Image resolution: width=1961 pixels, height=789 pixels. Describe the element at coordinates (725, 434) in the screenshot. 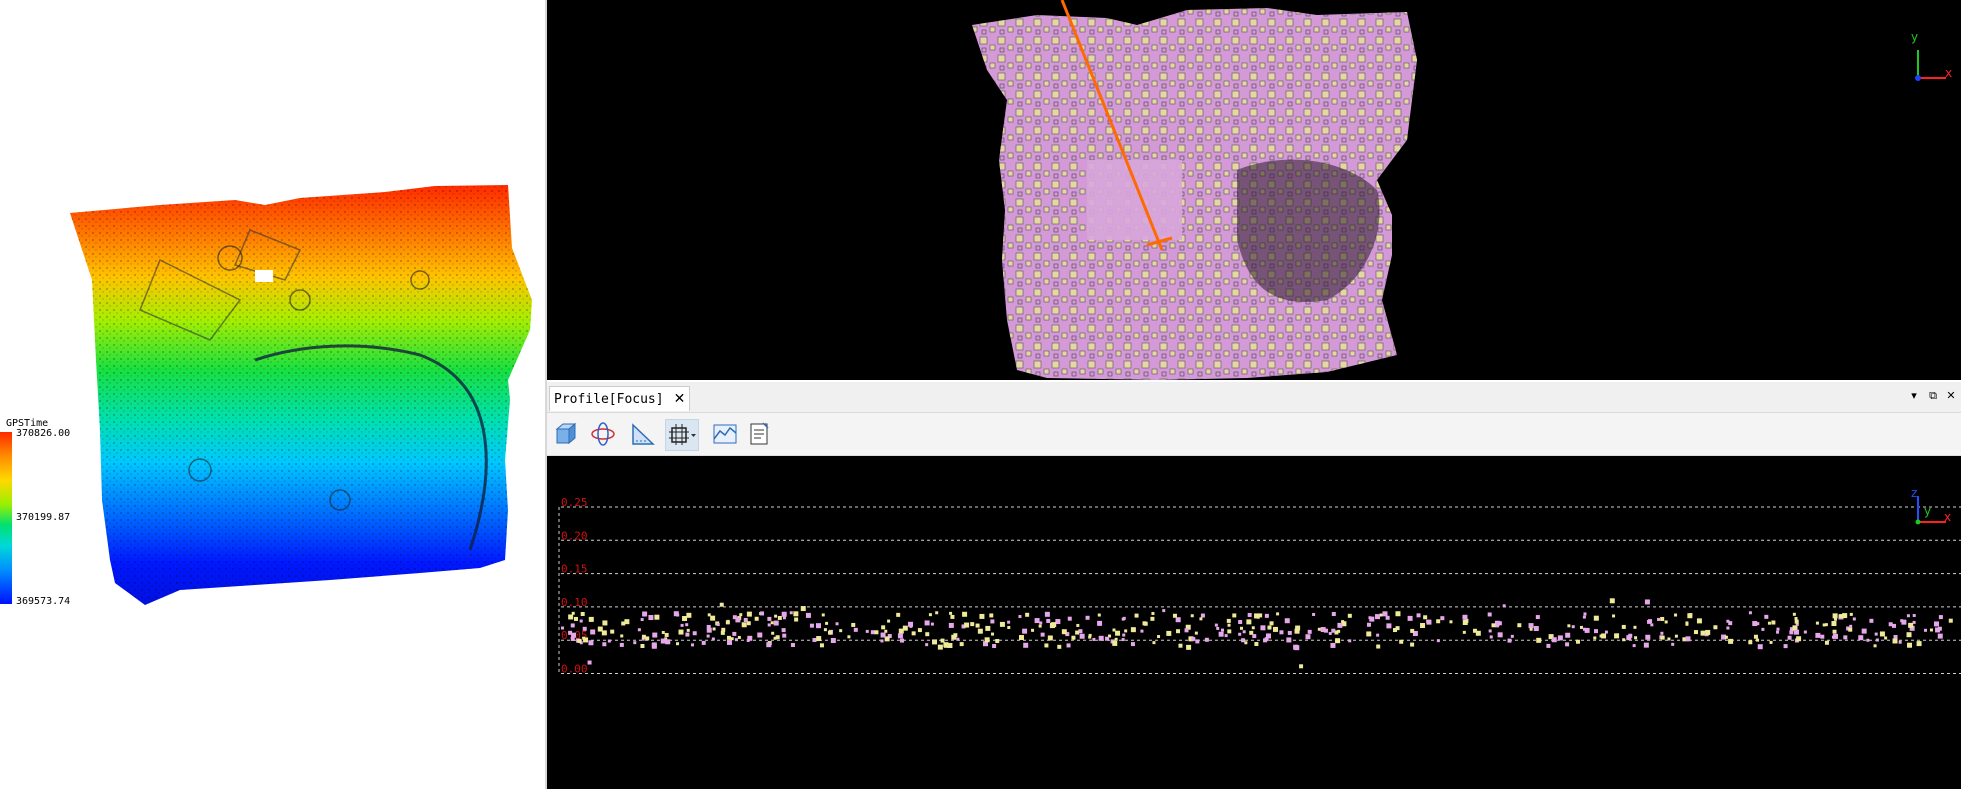

I see `profile-button` at that location.